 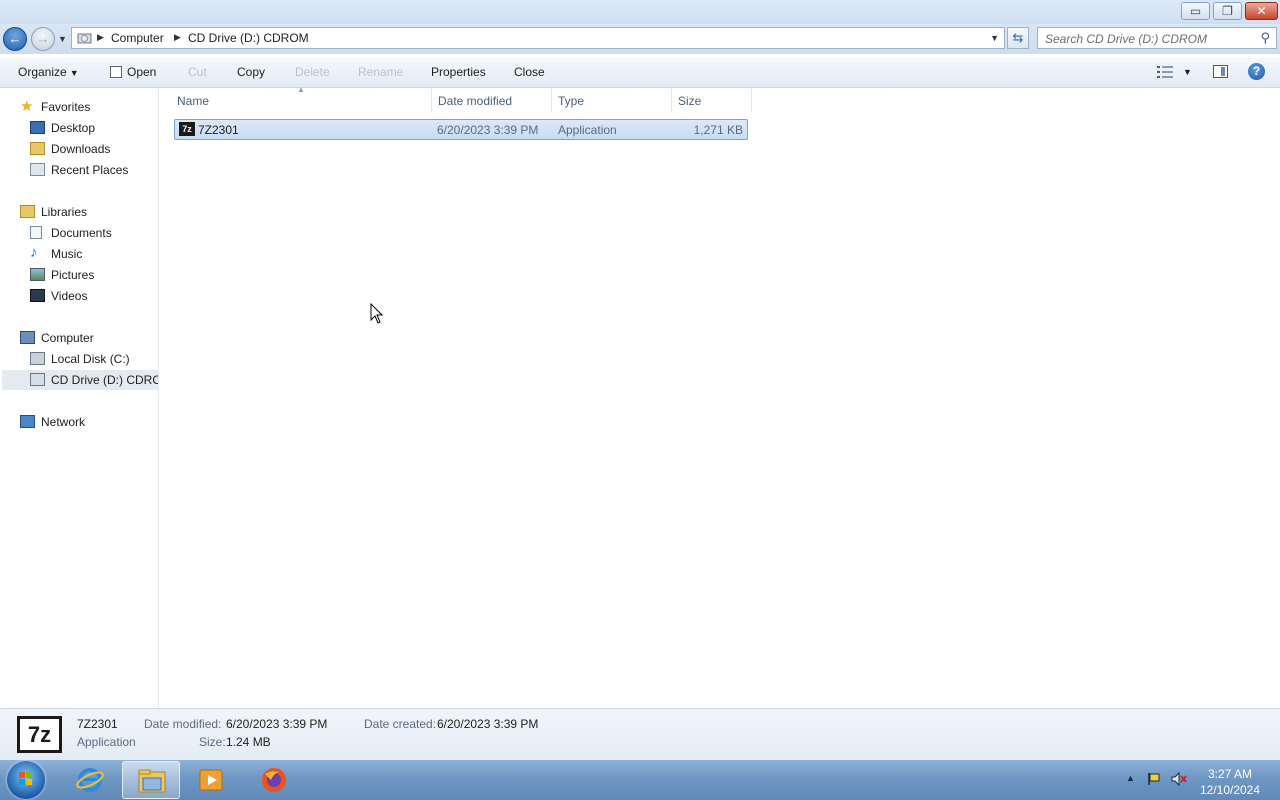 I want to click on folder-icon, so click(x=152, y=781).